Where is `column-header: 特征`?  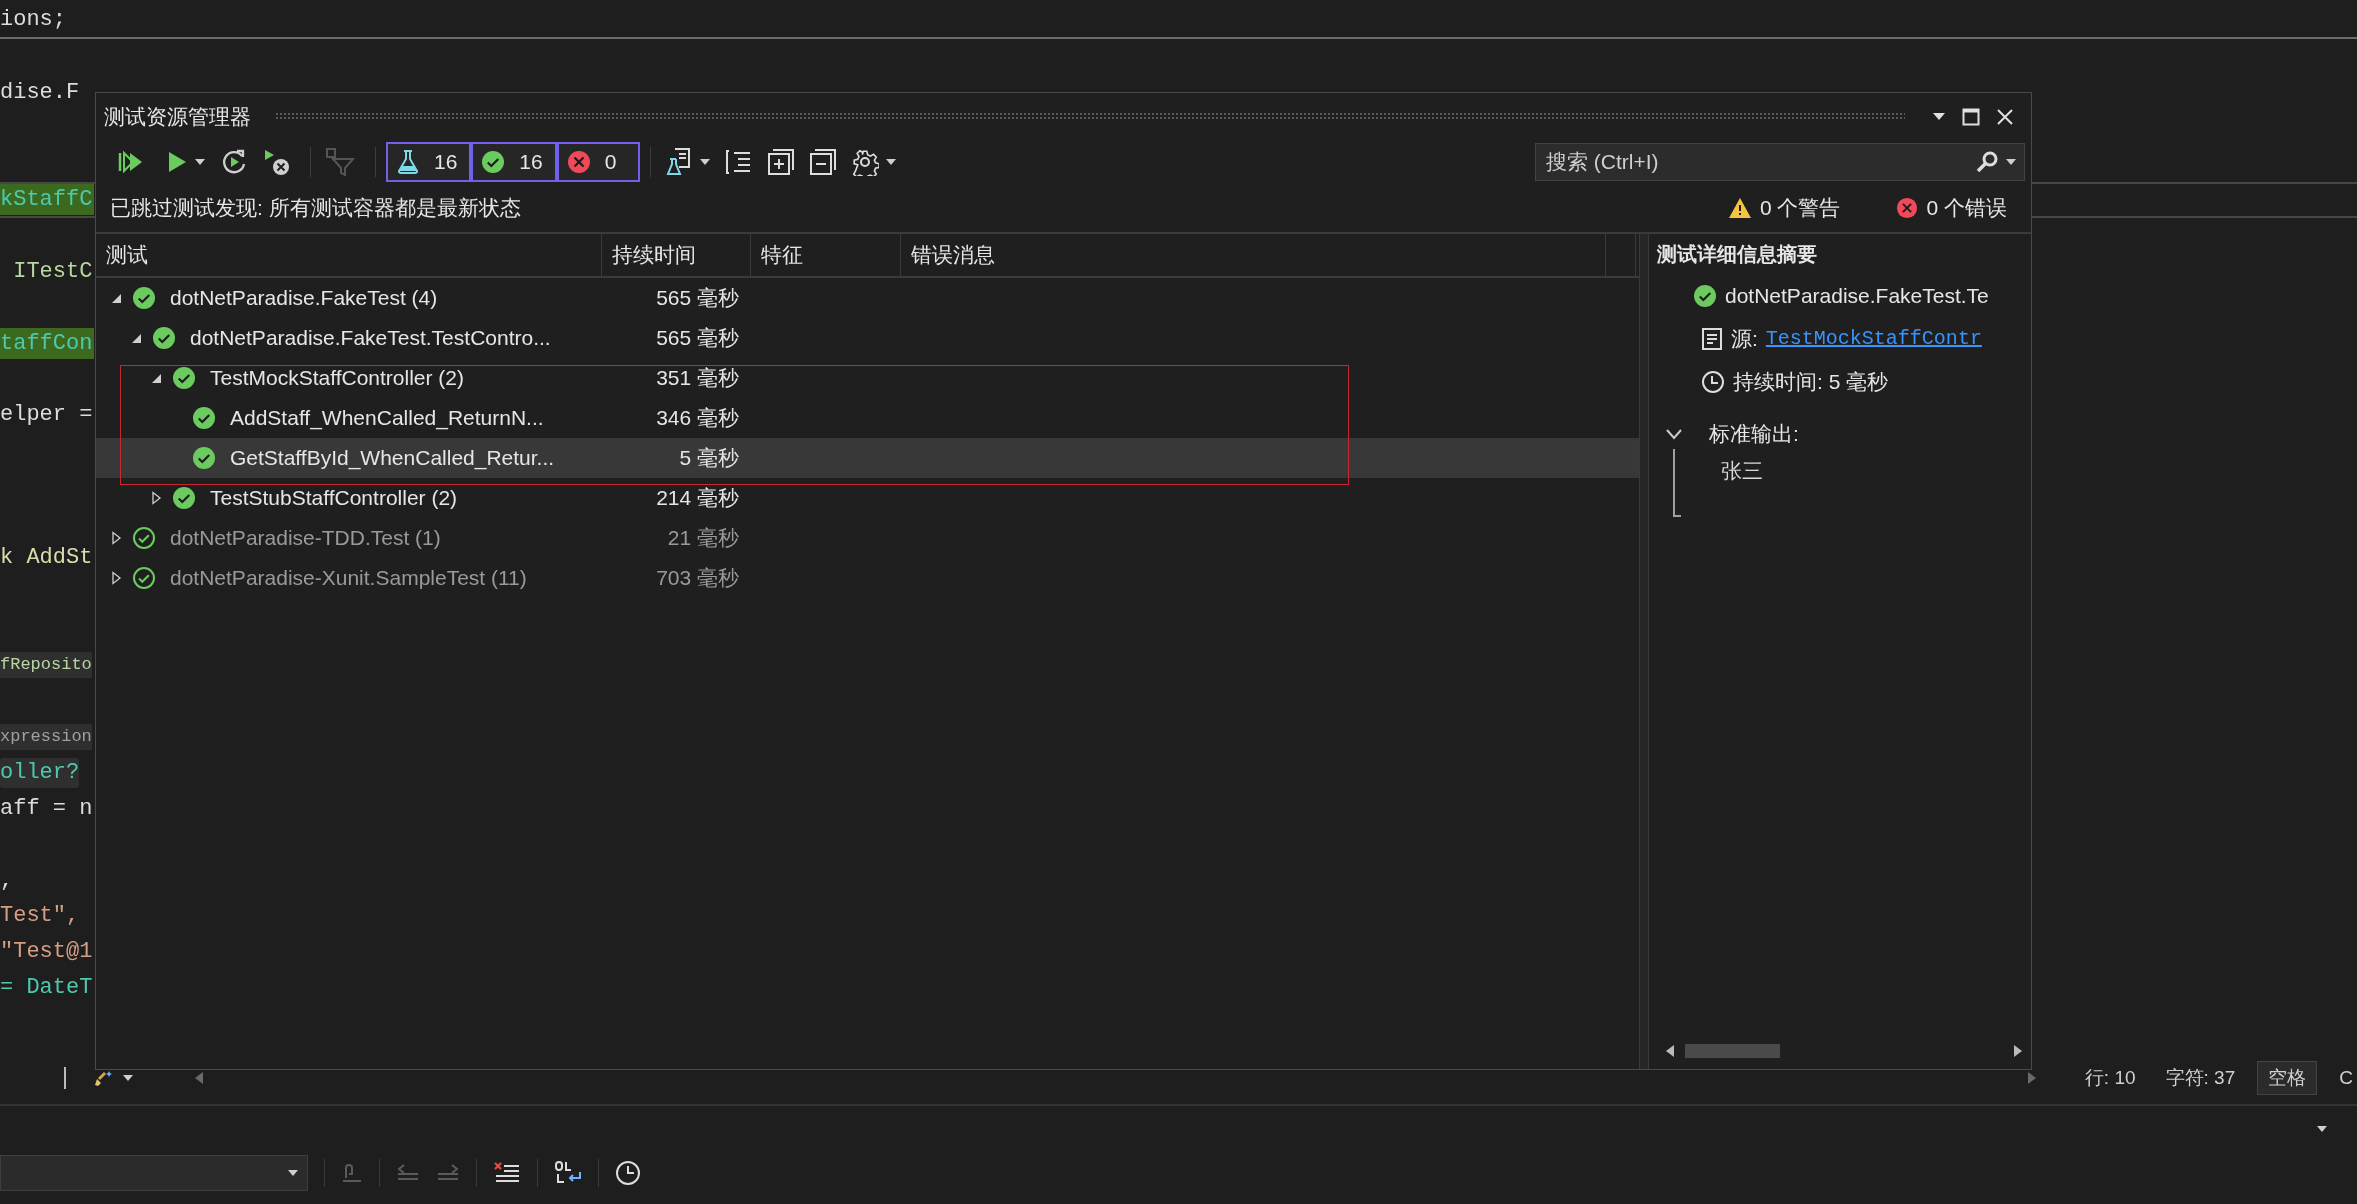
column-header: 特征 is located at coordinates (826, 255).